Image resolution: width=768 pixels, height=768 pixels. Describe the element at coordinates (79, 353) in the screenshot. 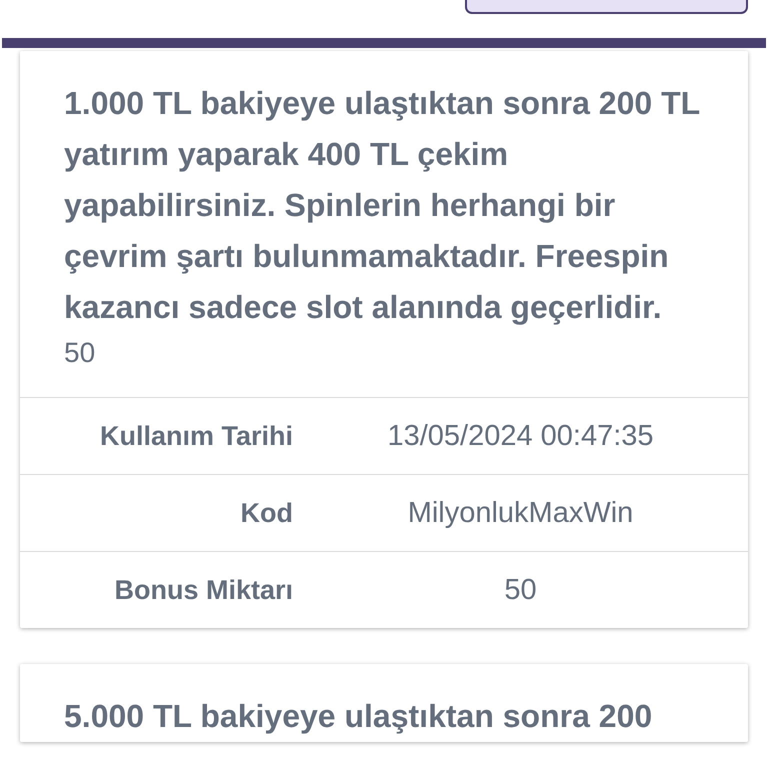

I see `bonus-amount: 50` at that location.